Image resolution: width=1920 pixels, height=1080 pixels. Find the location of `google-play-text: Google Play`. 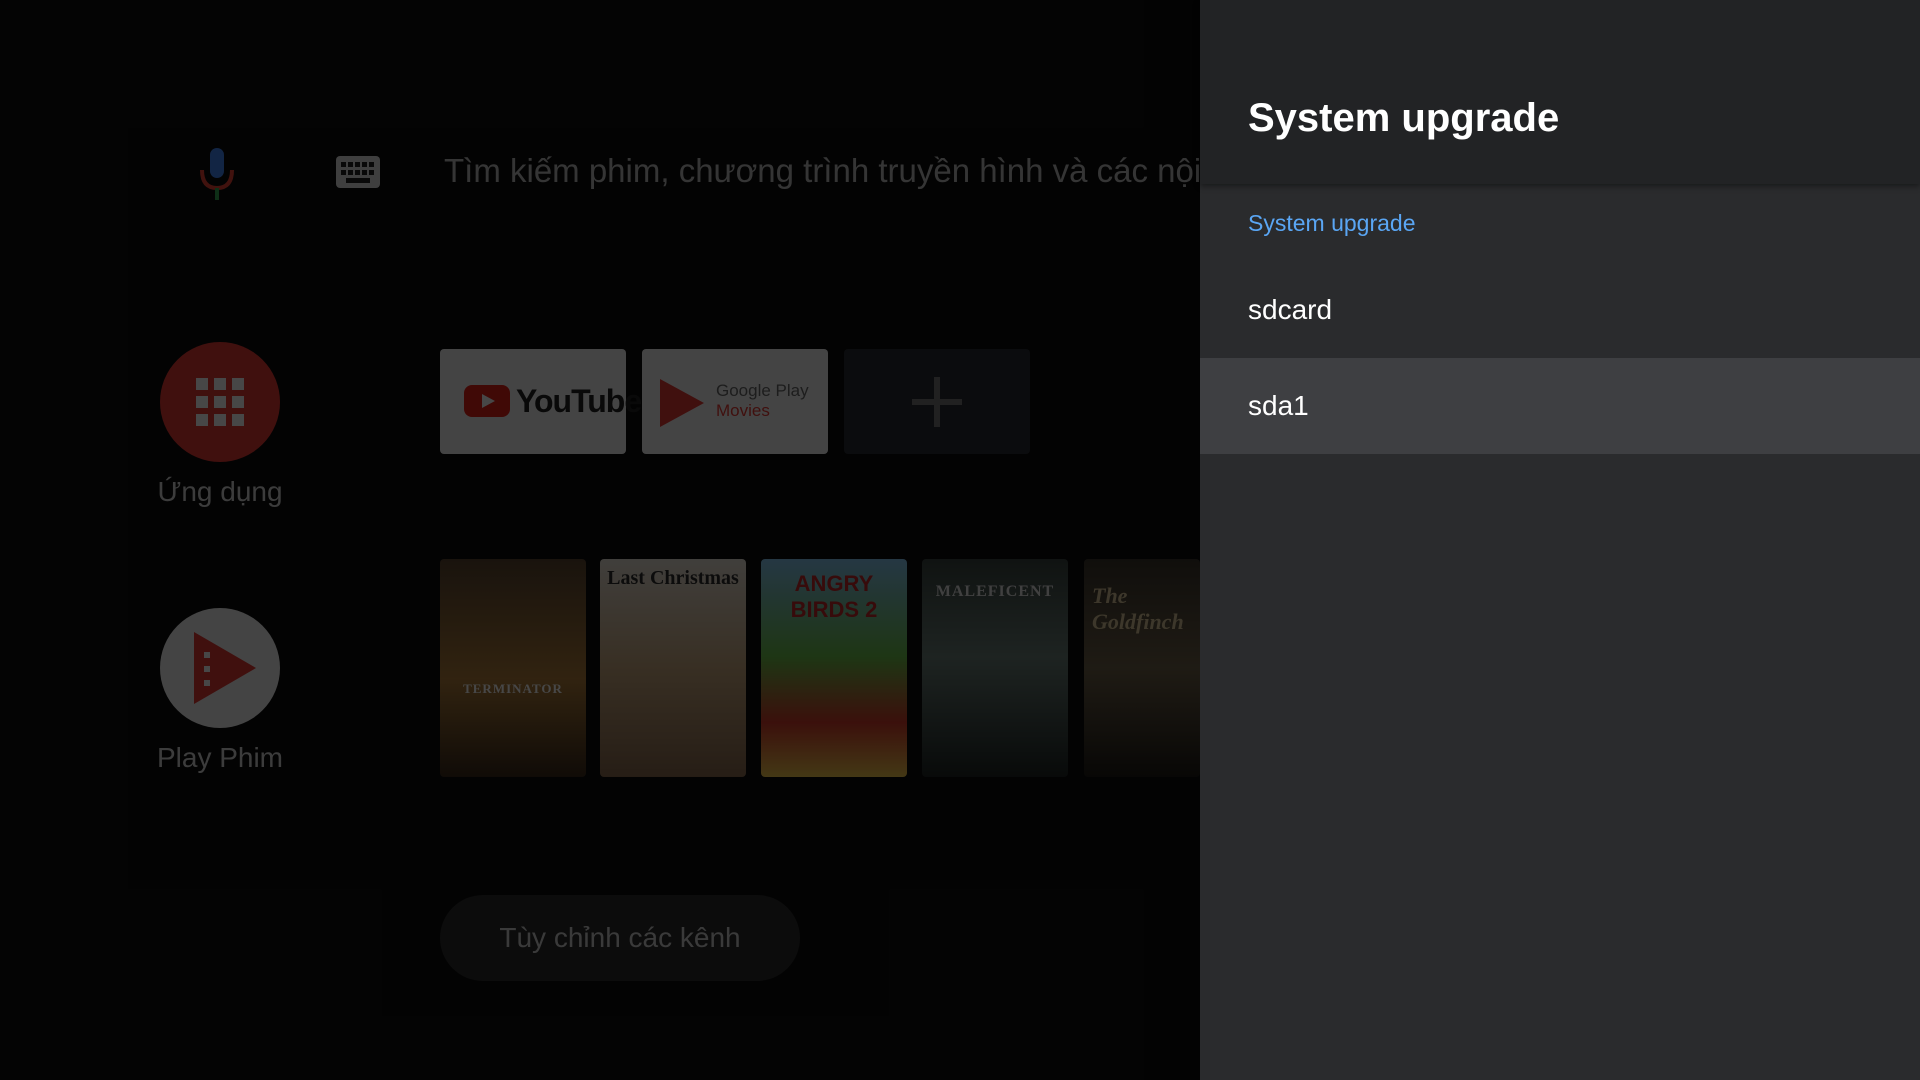

google-play-text: Google Play is located at coordinates (762, 390).